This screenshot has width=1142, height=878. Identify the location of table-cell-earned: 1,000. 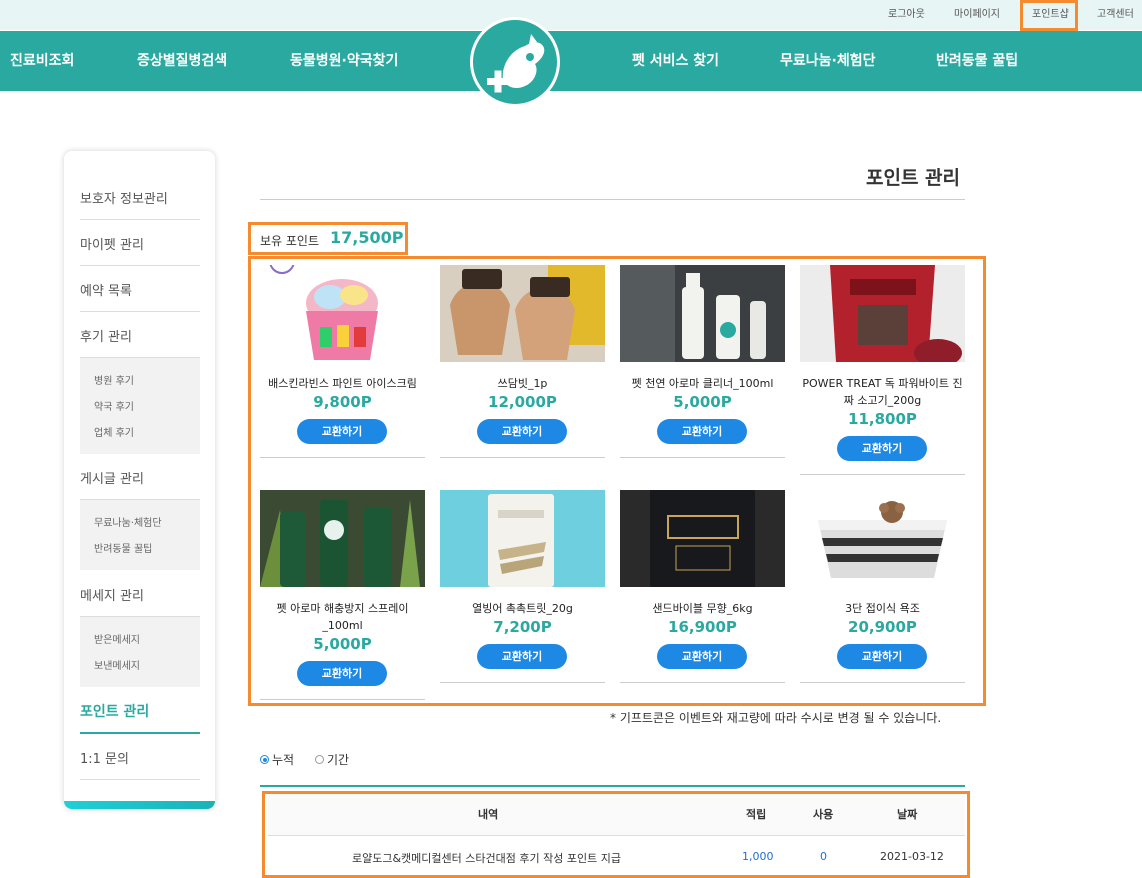
(758, 856).